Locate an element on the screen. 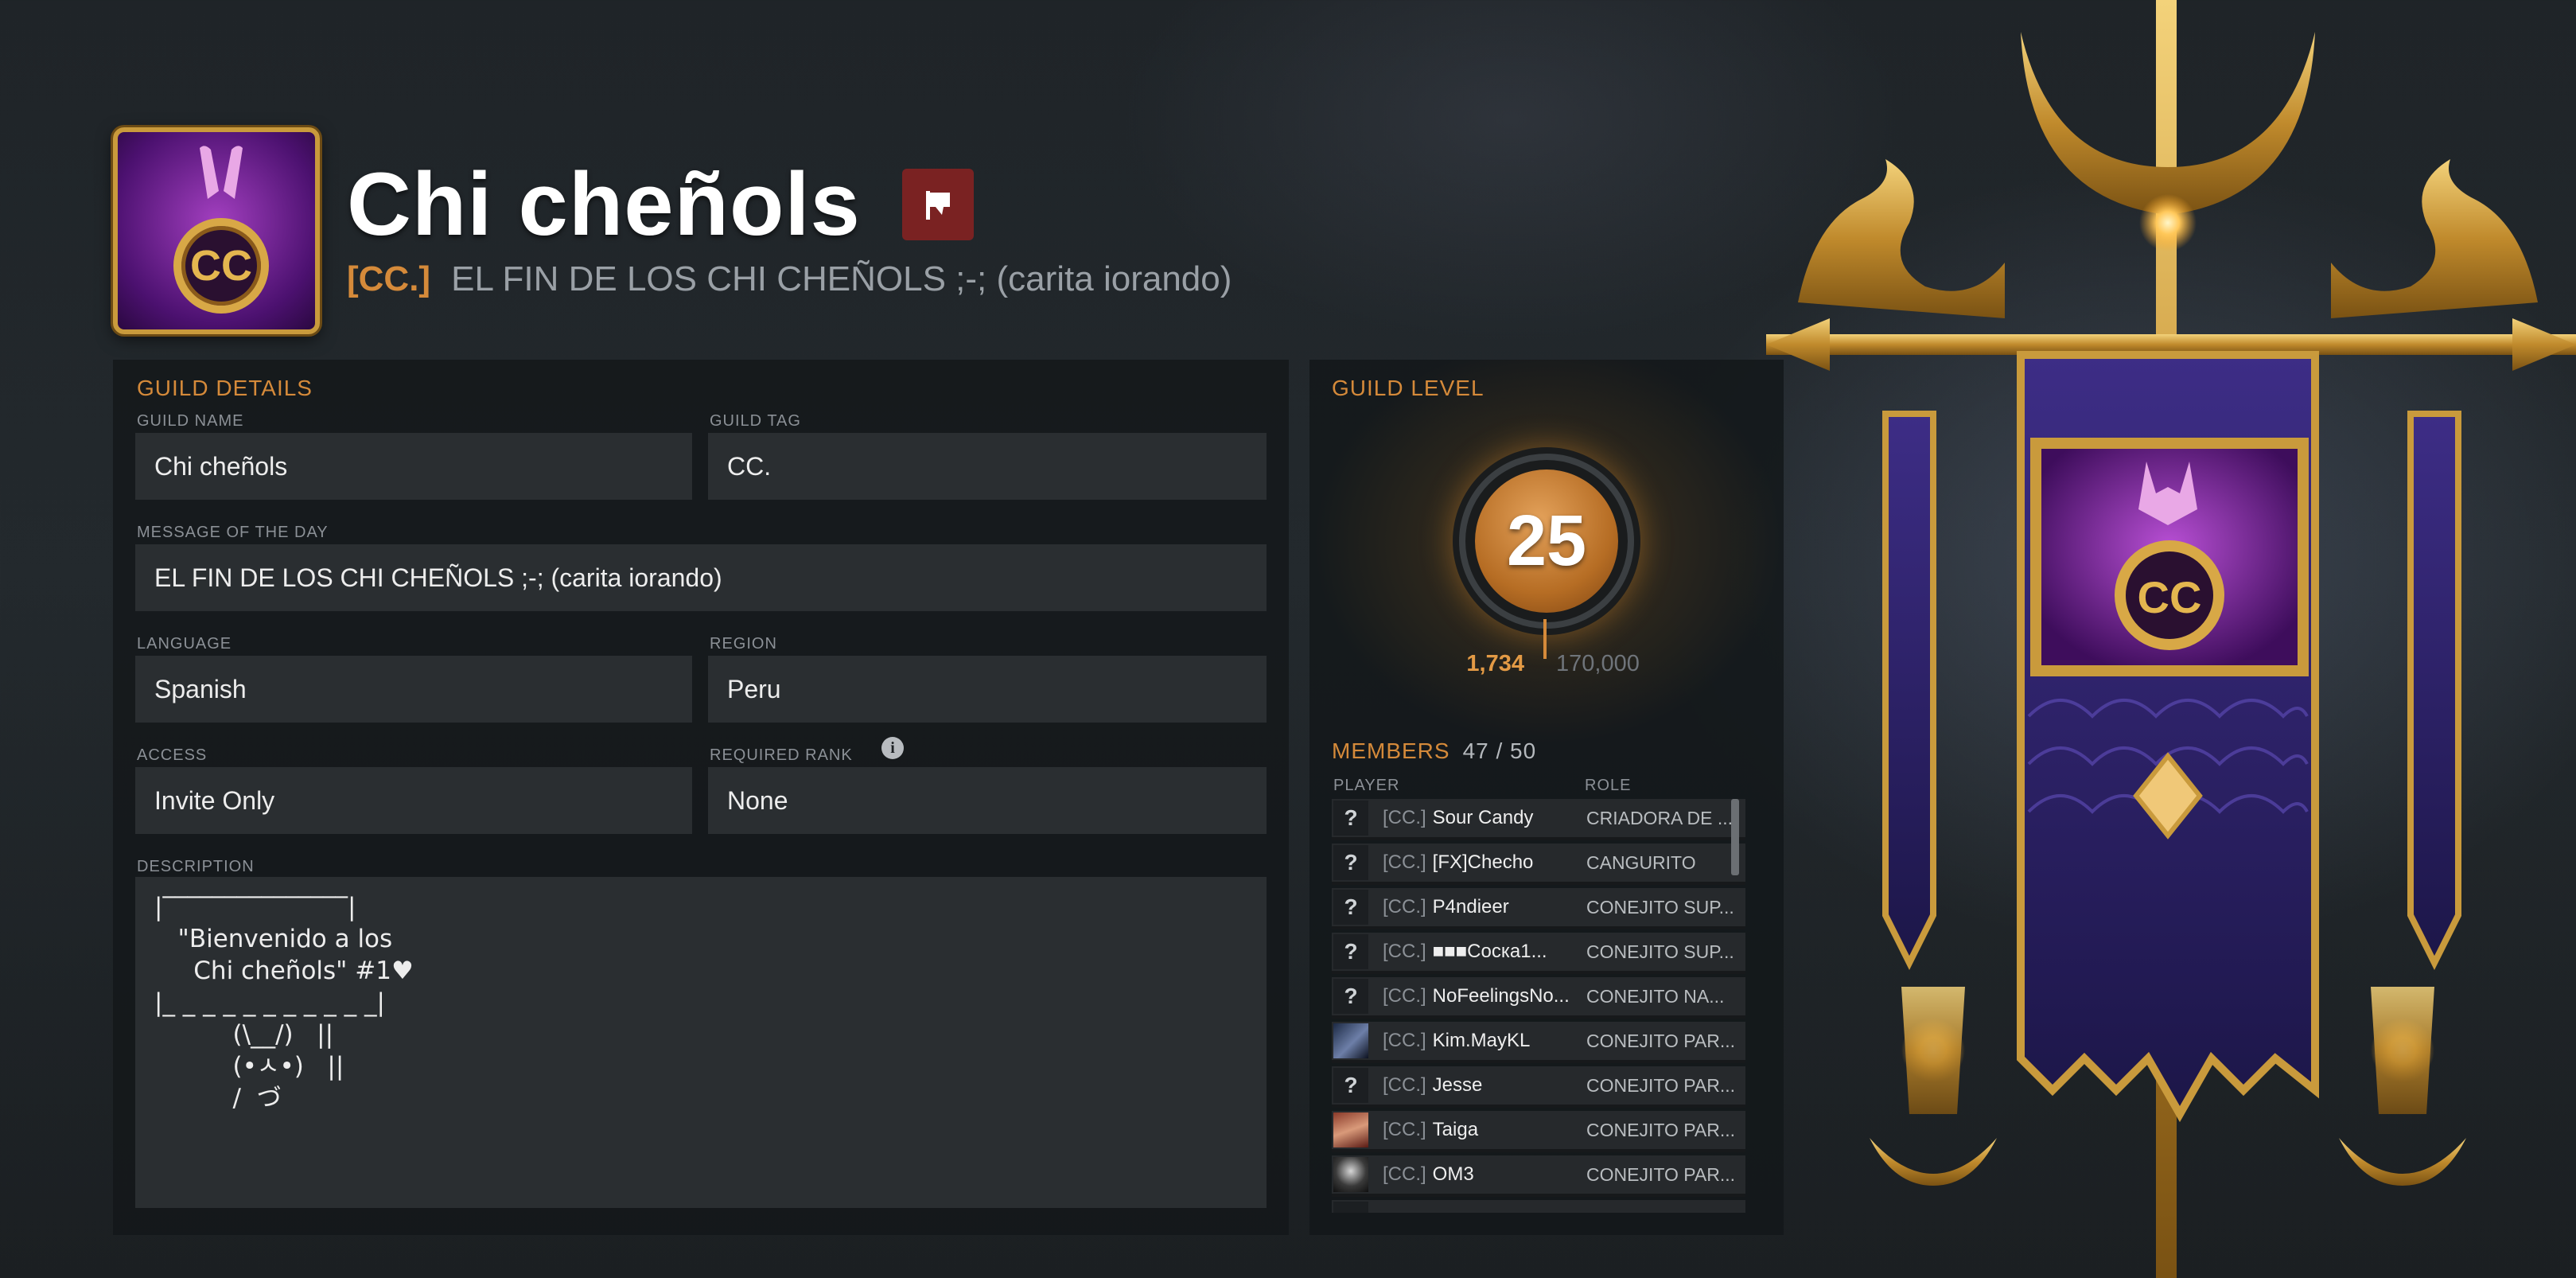 Image resolution: width=2576 pixels, height=1278 pixels. member-name-text: P4ndieer is located at coordinates (1471, 907).